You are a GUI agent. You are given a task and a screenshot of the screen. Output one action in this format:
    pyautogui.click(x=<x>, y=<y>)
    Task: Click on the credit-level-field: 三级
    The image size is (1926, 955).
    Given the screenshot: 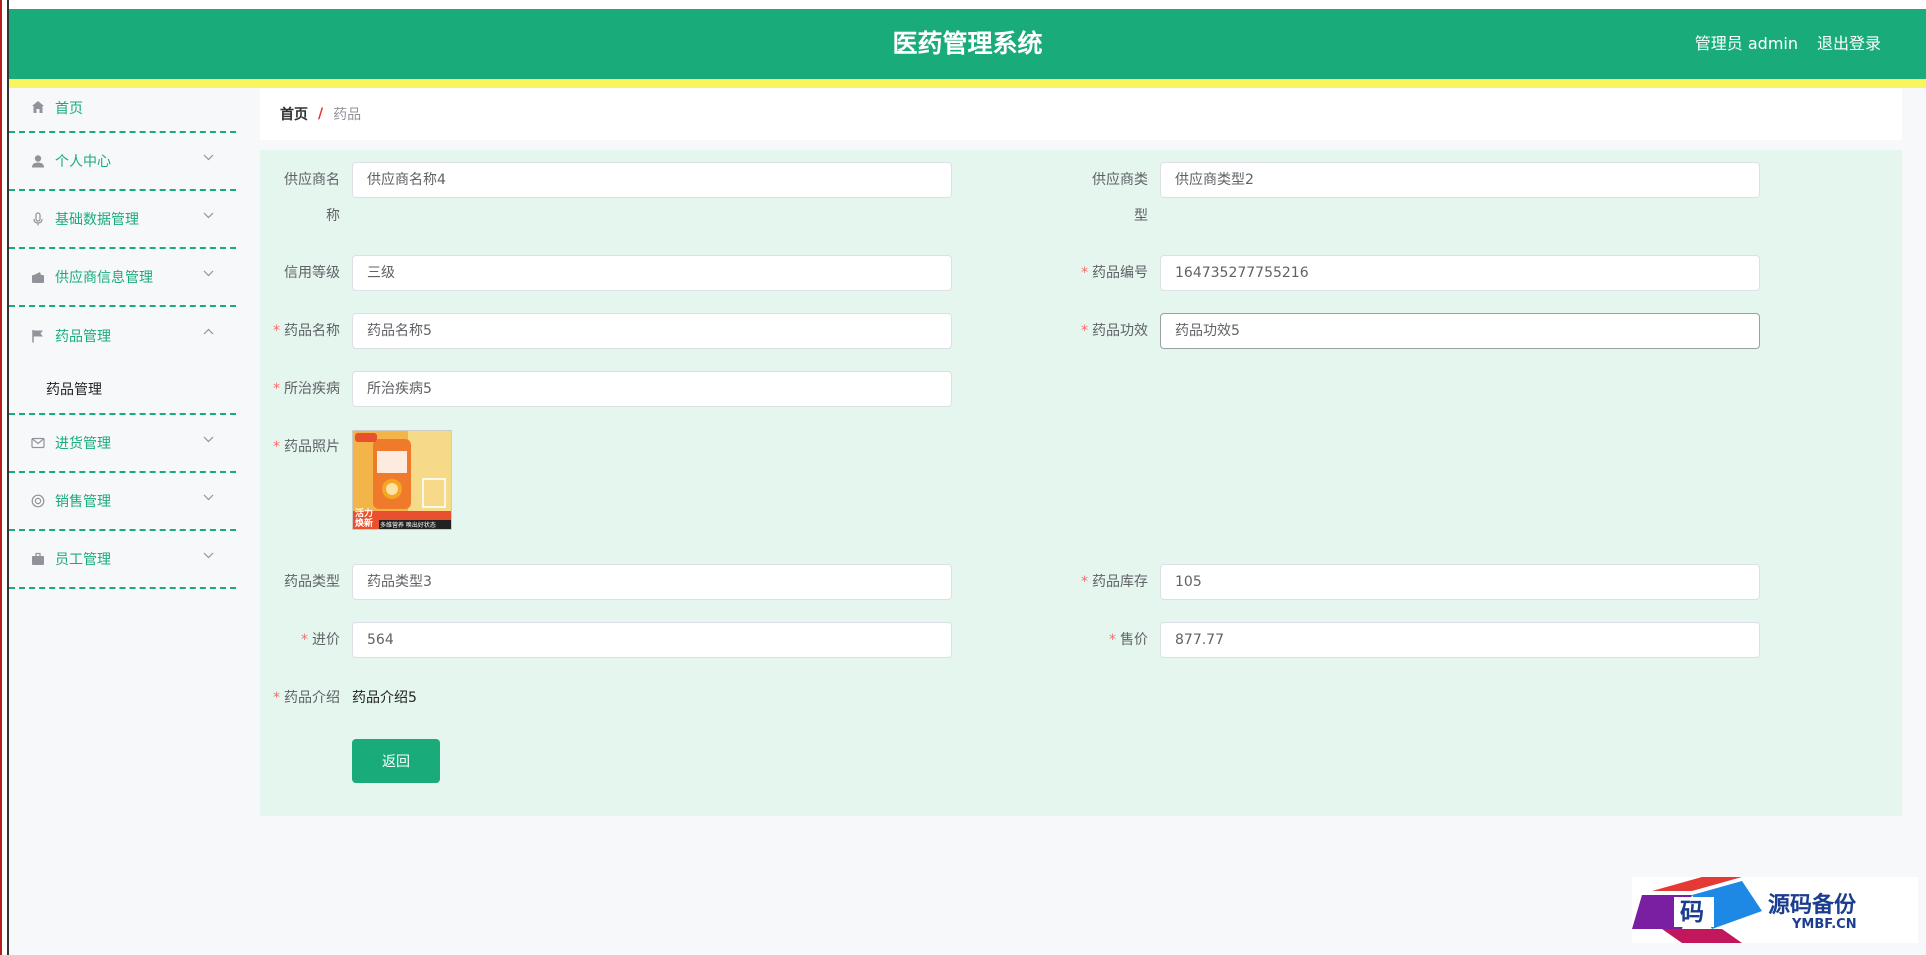 What is the action you would take?
    pyautogui.click(x=652, y=273)
    